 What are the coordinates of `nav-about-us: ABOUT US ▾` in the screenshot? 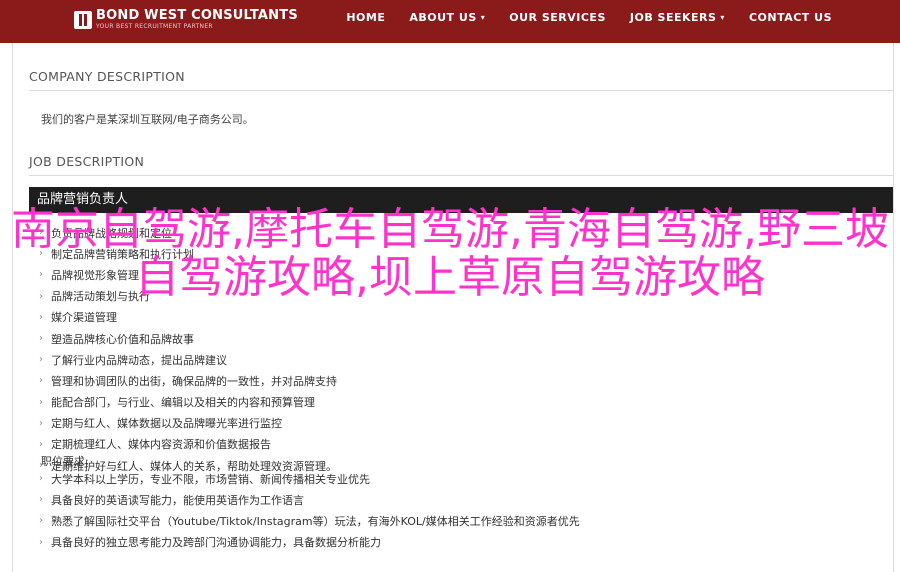 It's located at (447, 17).